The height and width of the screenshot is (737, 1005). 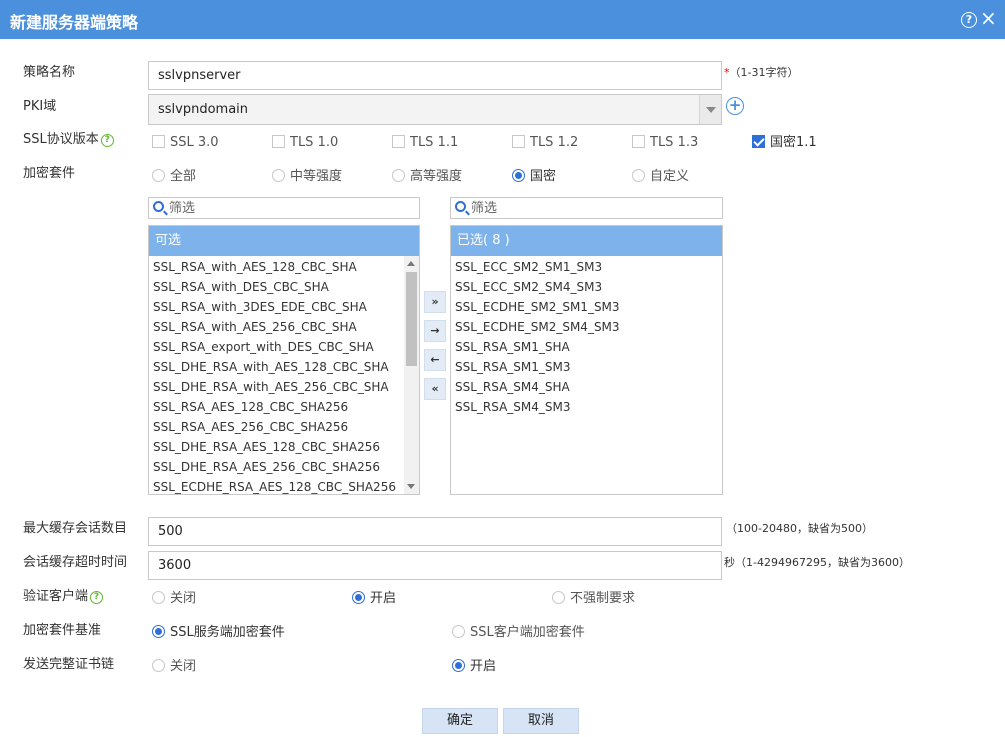 I want to click on list-item: SSL_RSA_AES_256_CBC_SHA256, so click(x=284, y=427).